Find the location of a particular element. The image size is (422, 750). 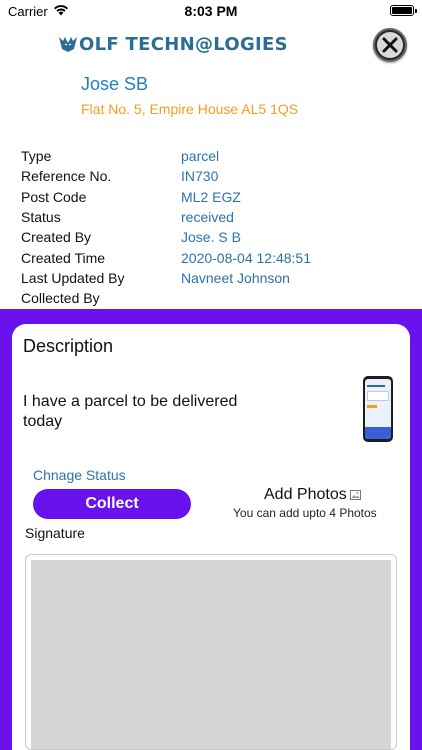

thumbnail-screen is located at coordinates (378, 409).